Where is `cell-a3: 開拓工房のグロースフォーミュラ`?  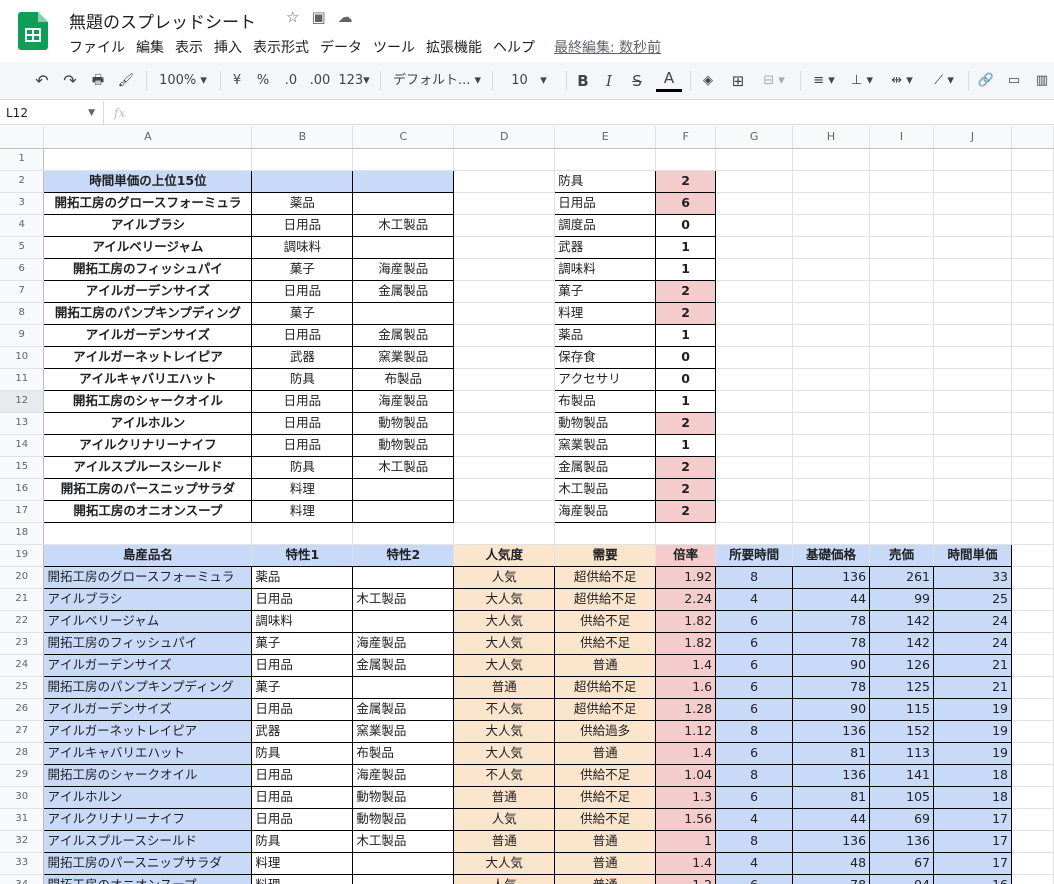
cell-a3: 開拓工房のグロースフォーミュラ is located at coordinates (148, 203).